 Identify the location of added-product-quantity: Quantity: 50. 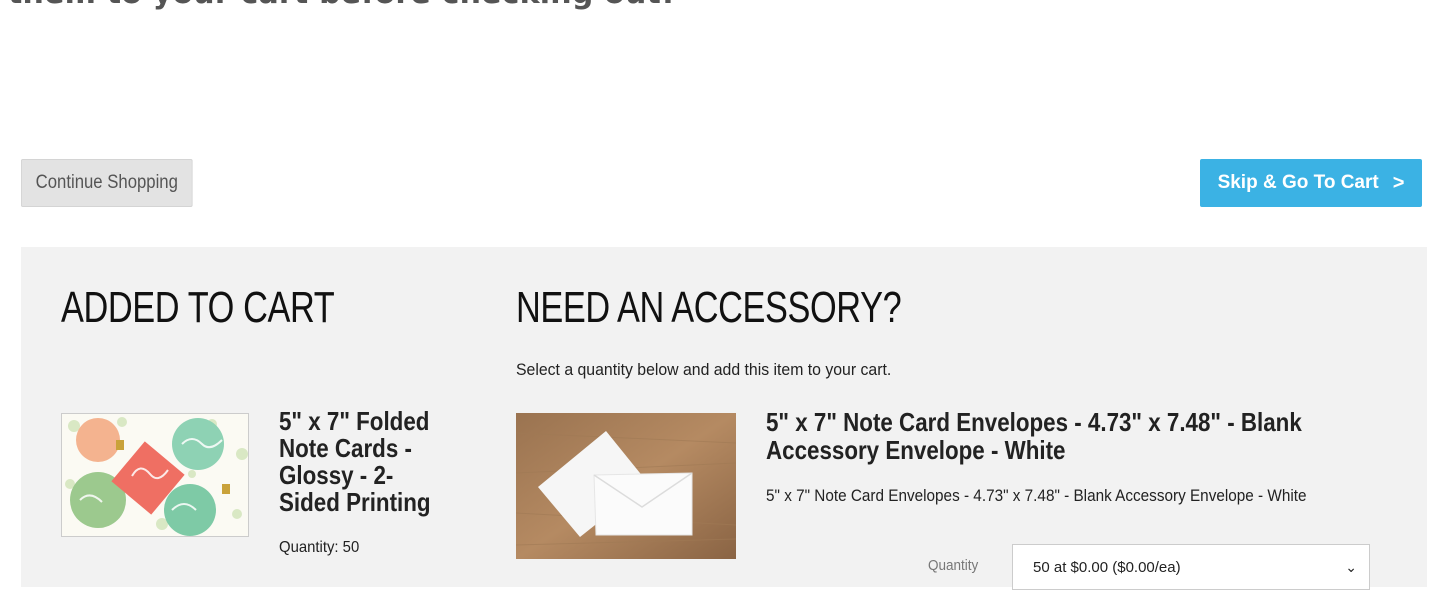
(319, 547).